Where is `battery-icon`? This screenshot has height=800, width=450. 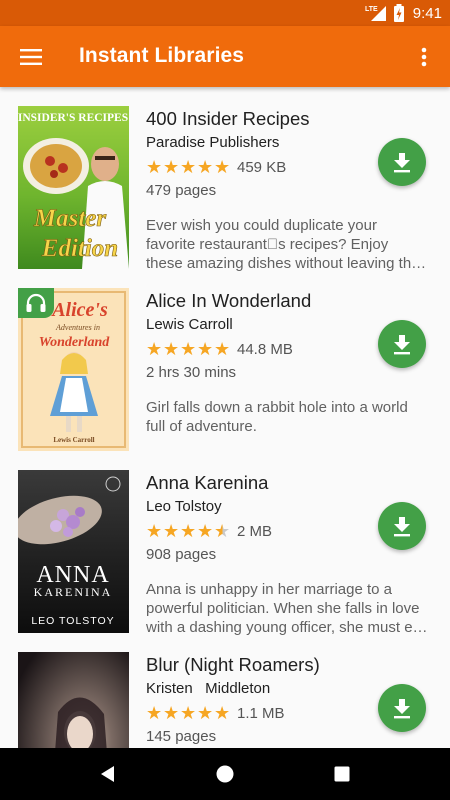 battery-icon is located at coordinates (398, 13).